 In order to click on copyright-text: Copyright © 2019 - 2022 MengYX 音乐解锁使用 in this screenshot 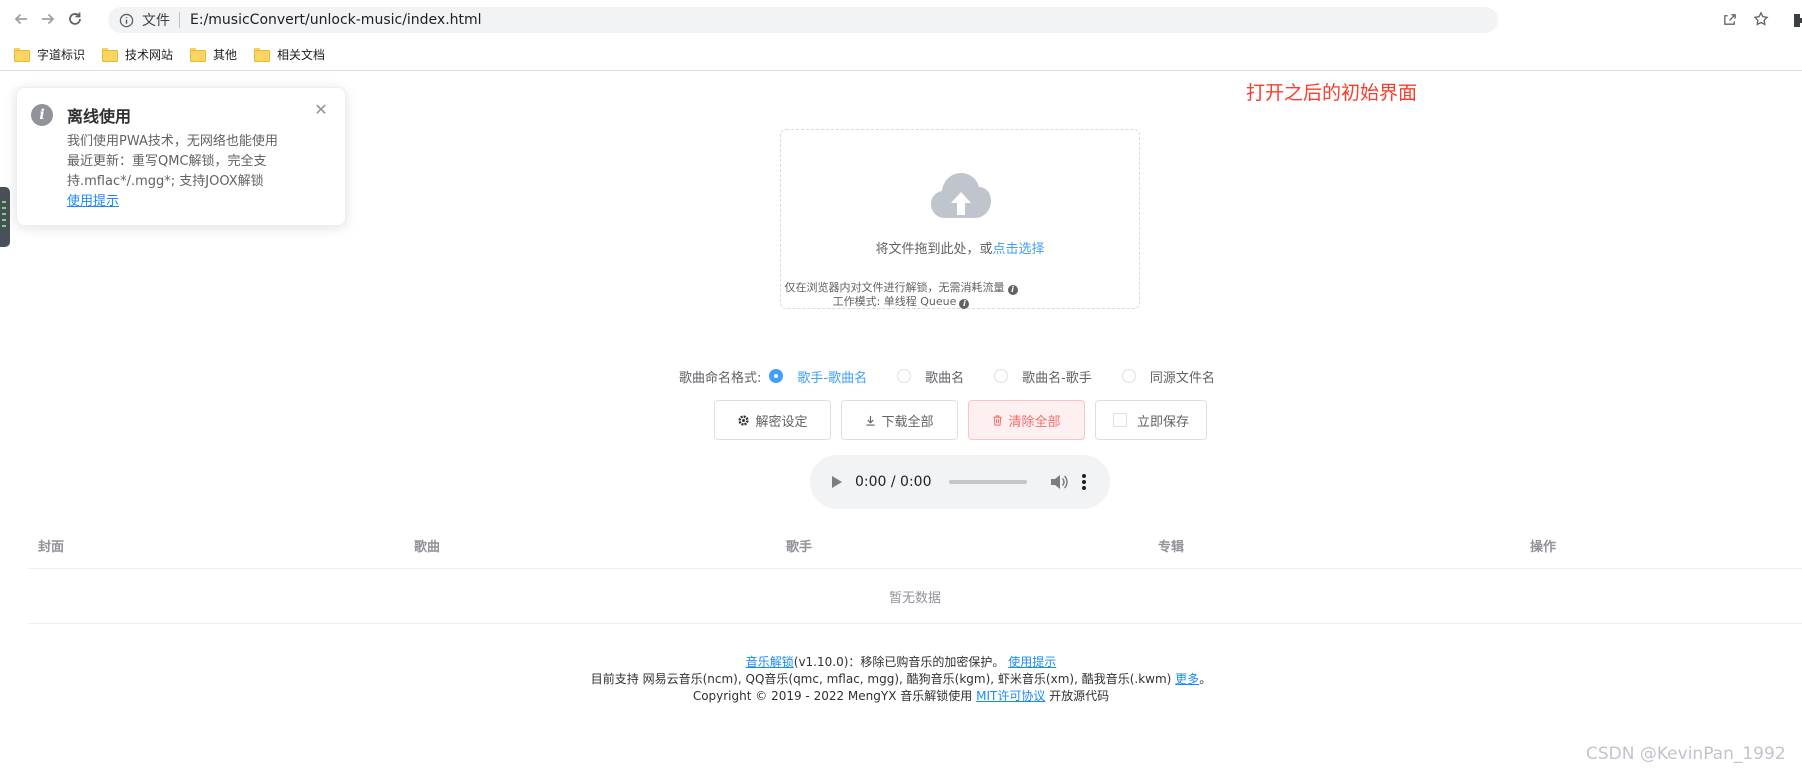, I will do `click(832, 696)`.